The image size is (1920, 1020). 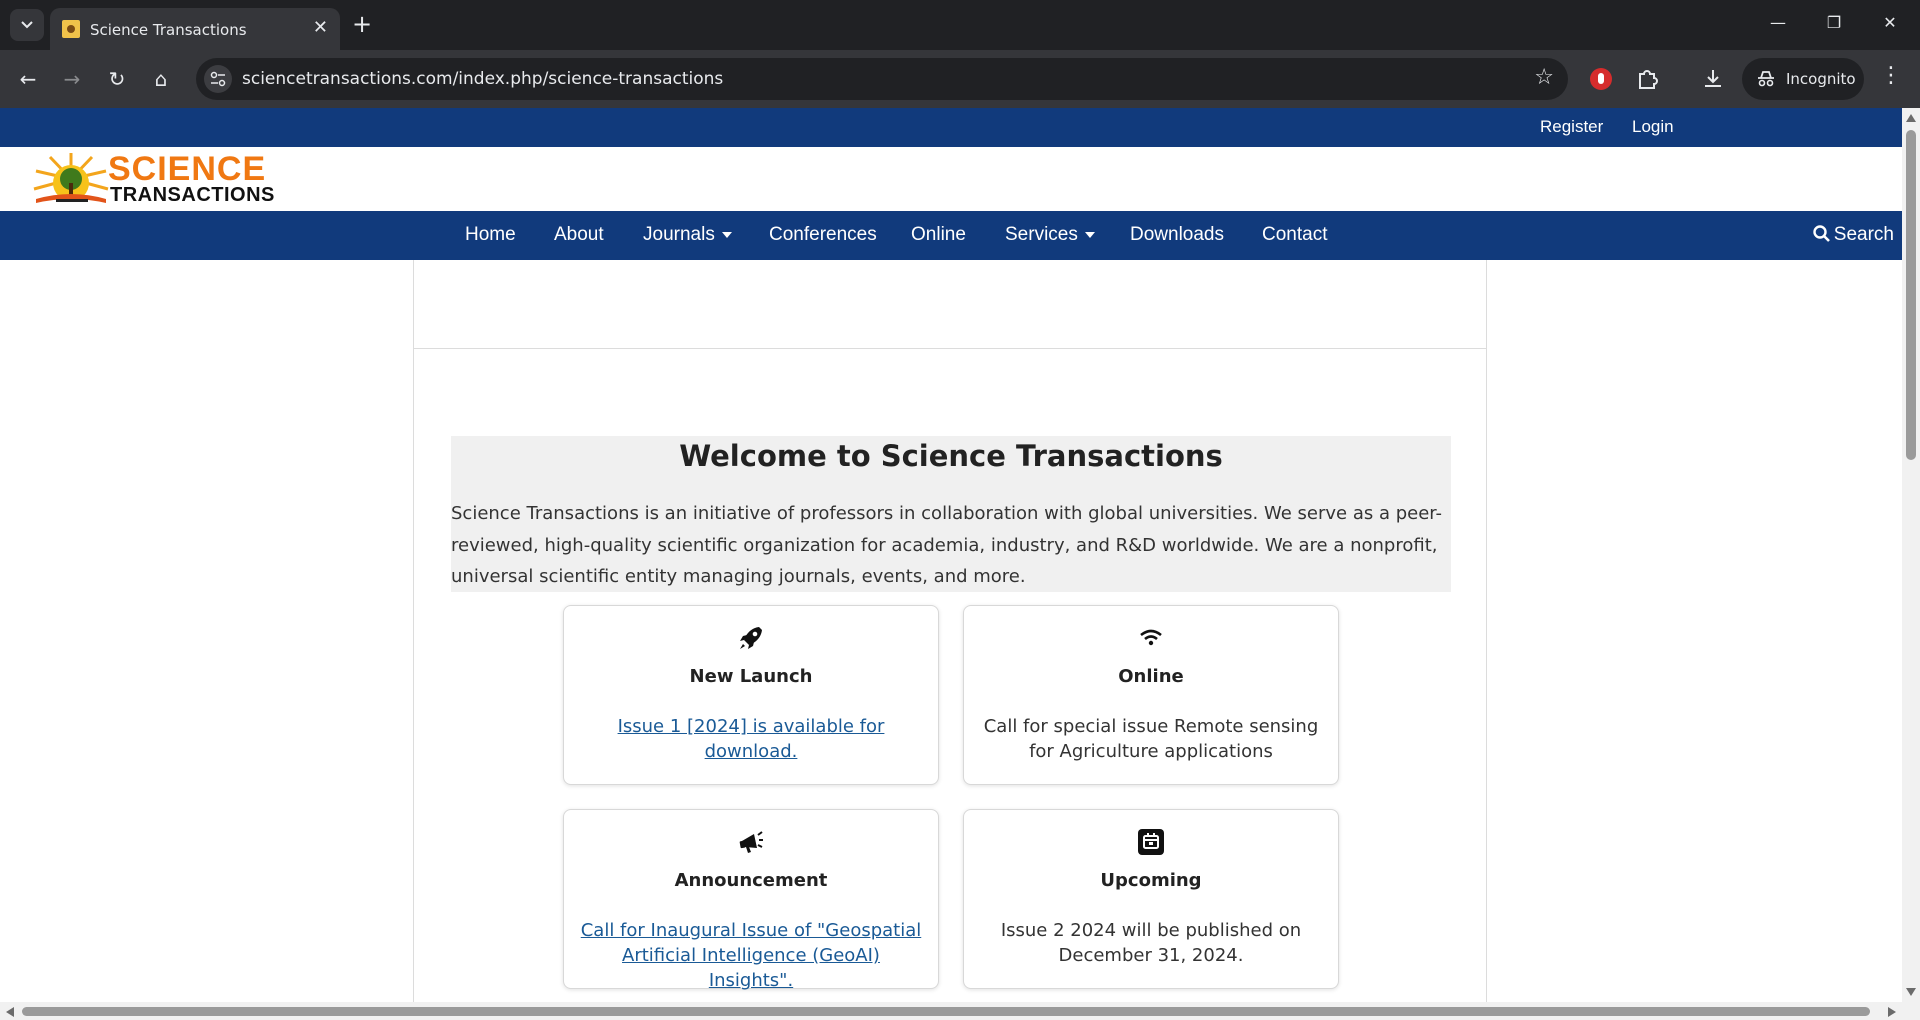 What do you see at coordinates (1834, 23) in the screenshot?
I see `restore-button: ❐` at bounding box center [1834, 23].